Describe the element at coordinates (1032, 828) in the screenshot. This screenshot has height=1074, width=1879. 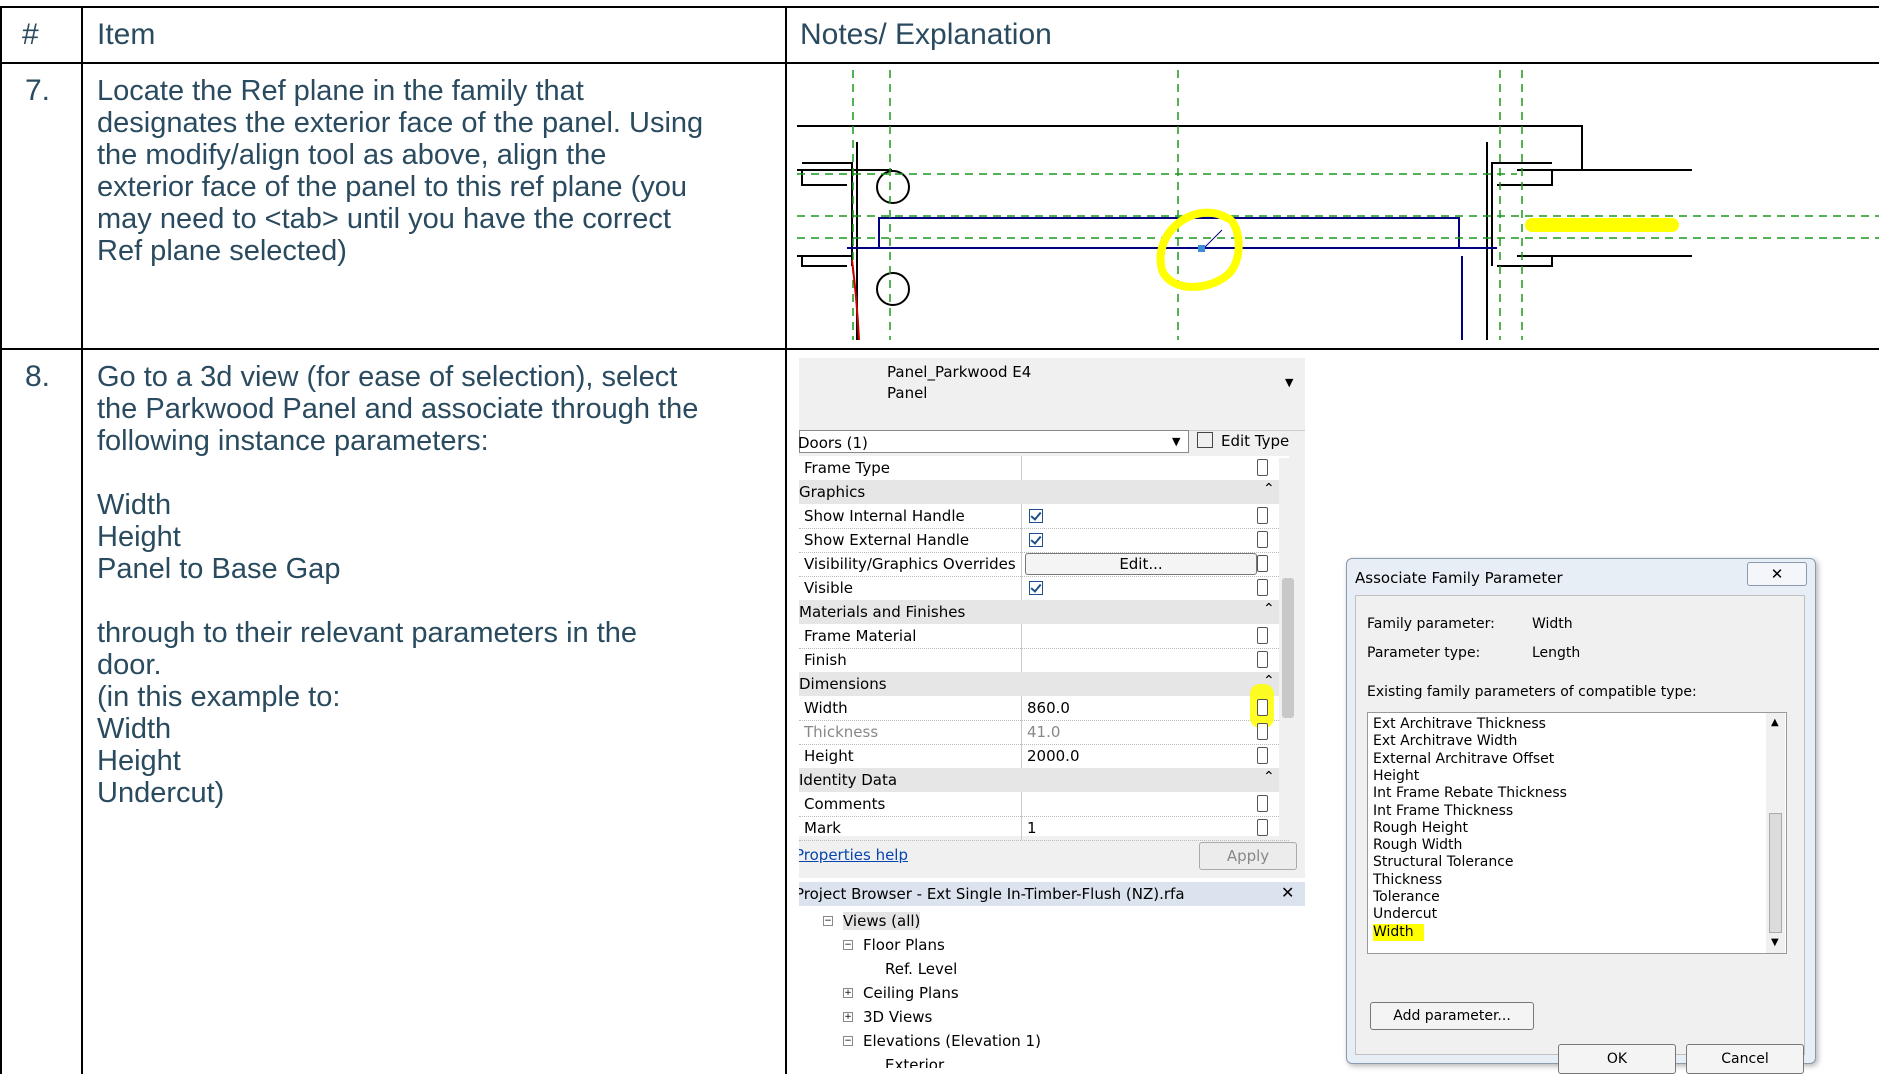
I see `property-value: 1` at that location.